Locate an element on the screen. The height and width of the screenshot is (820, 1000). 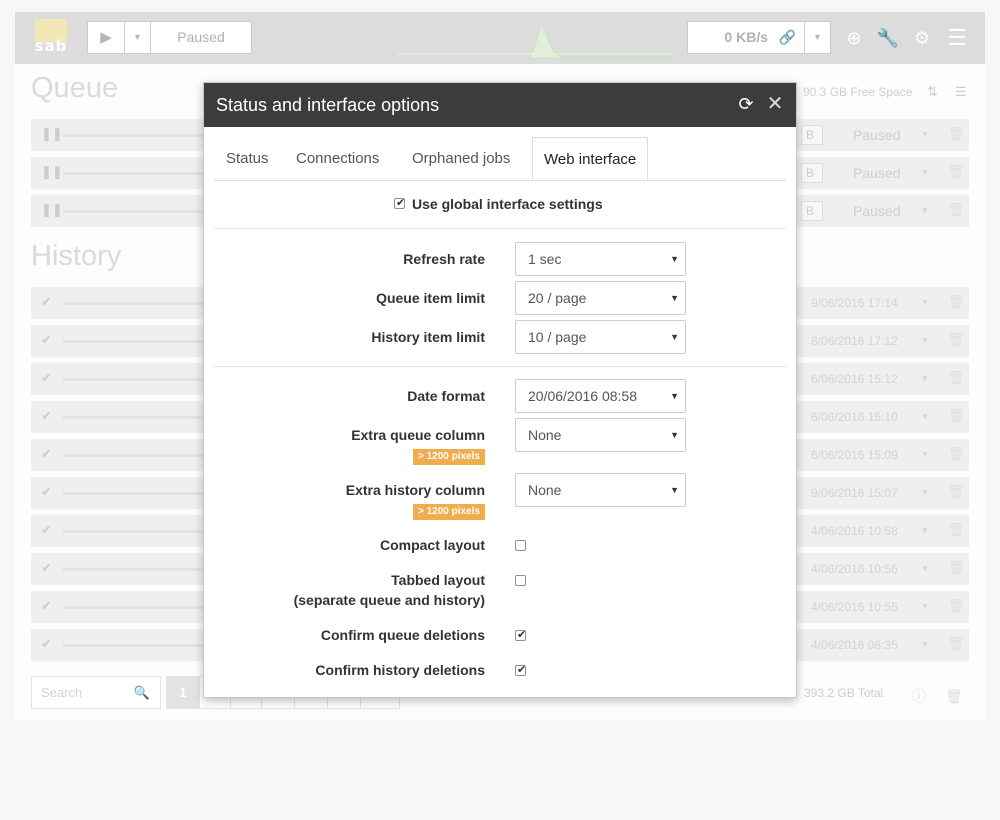
completed-date: 4/06/2016 10:55 is located at coordinates (854, 607).